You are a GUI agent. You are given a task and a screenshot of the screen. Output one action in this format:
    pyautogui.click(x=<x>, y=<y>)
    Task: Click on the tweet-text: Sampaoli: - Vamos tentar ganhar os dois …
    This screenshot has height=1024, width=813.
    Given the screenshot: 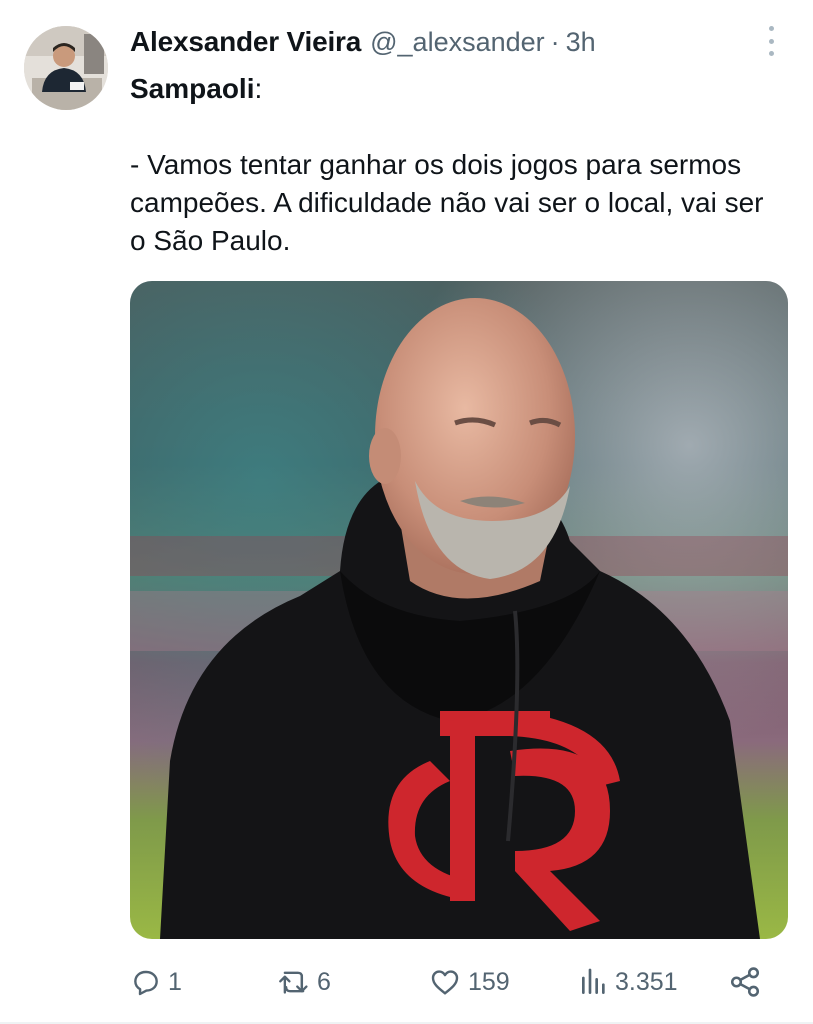 What is the action you would take?
    pyautogui.click(x=455, y=165)
    